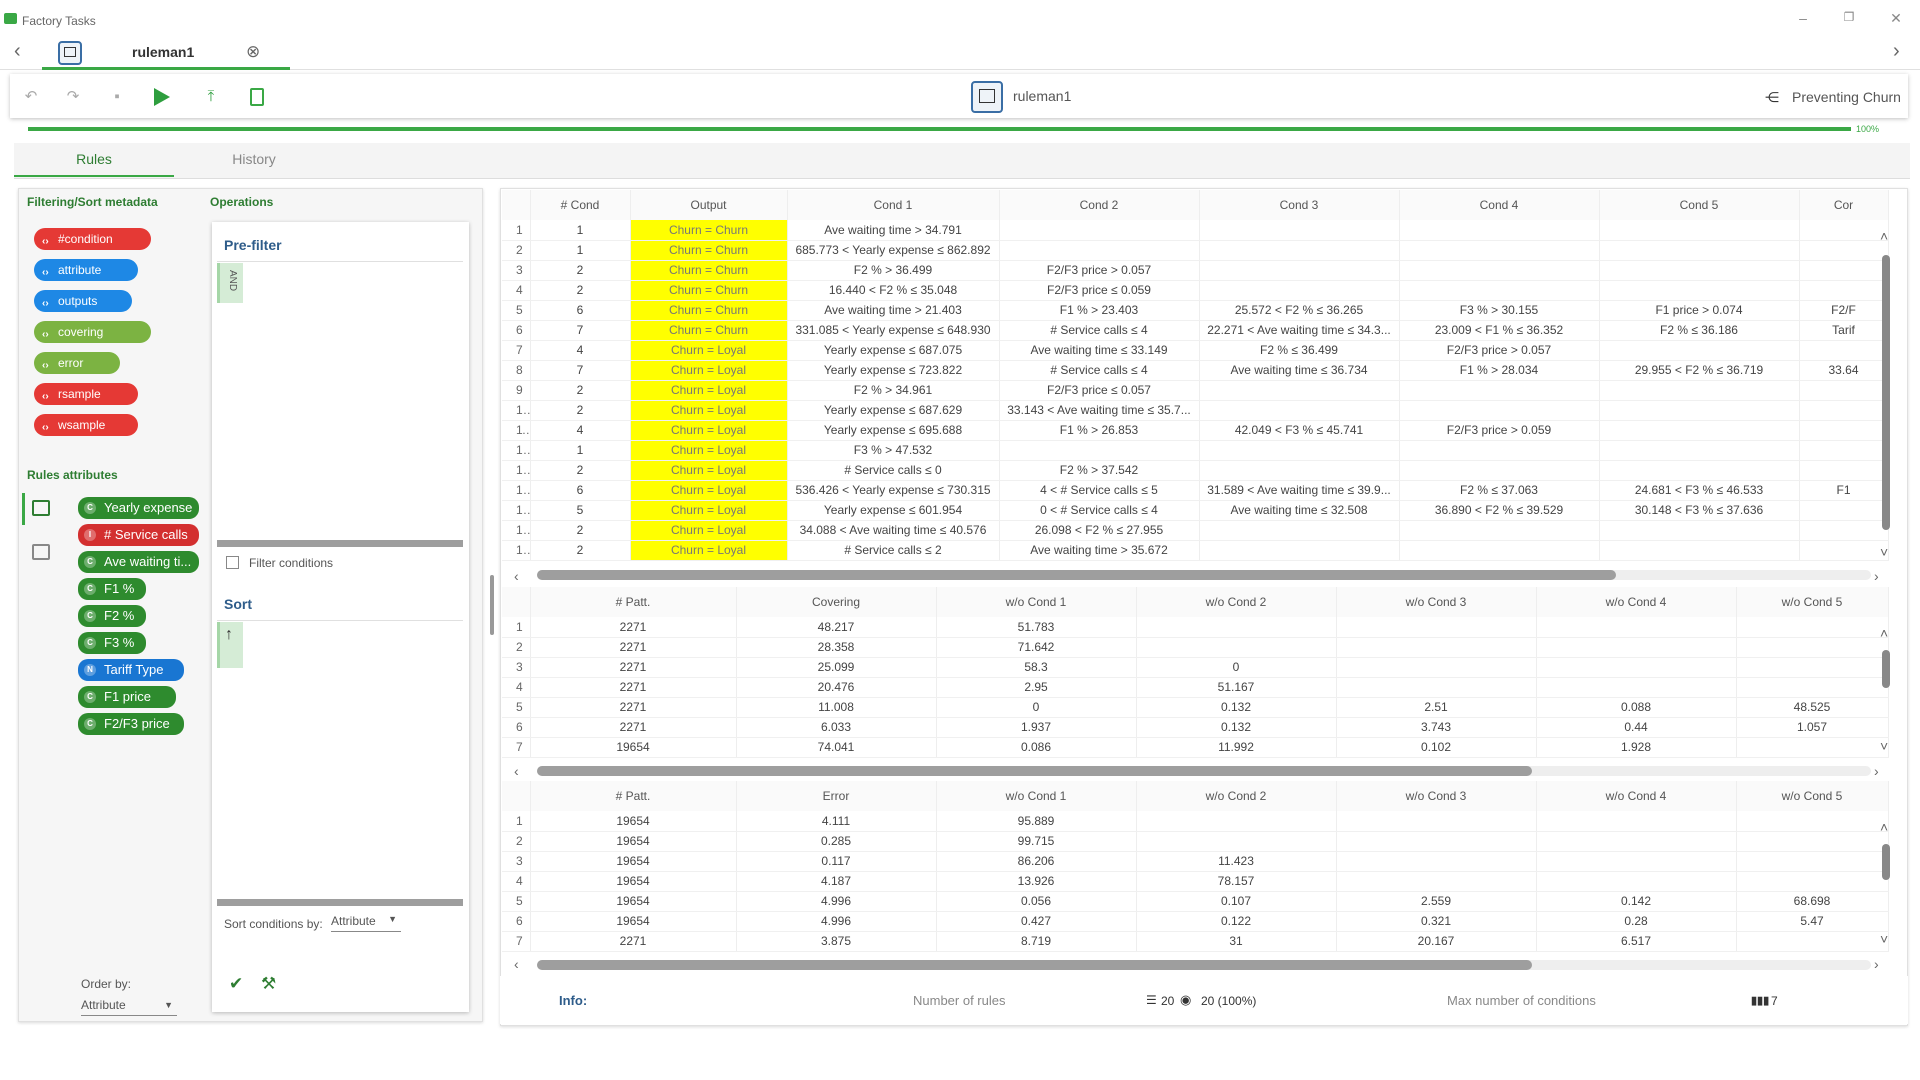 This screenshot has height=1080, width=1920. What do you see at coordinates (131, 724) in the screenshot?
I see `attribute-chip: C F2/F3 price` at bounding box center [131, 724].